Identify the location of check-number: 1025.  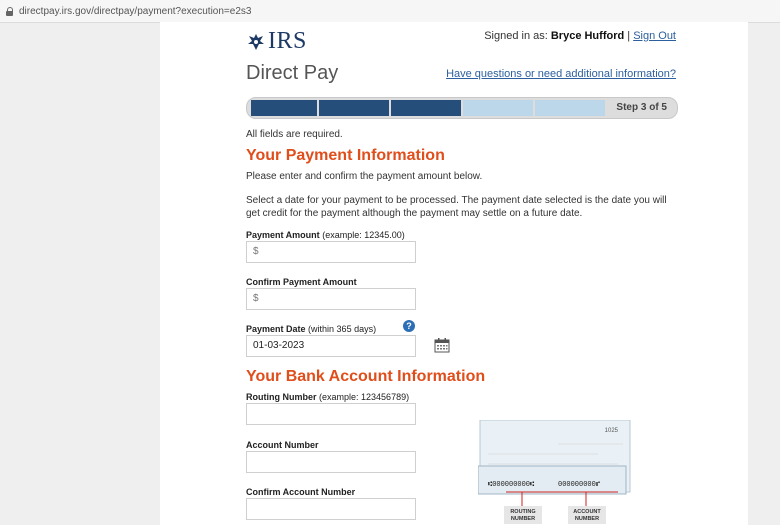
(612, 431).